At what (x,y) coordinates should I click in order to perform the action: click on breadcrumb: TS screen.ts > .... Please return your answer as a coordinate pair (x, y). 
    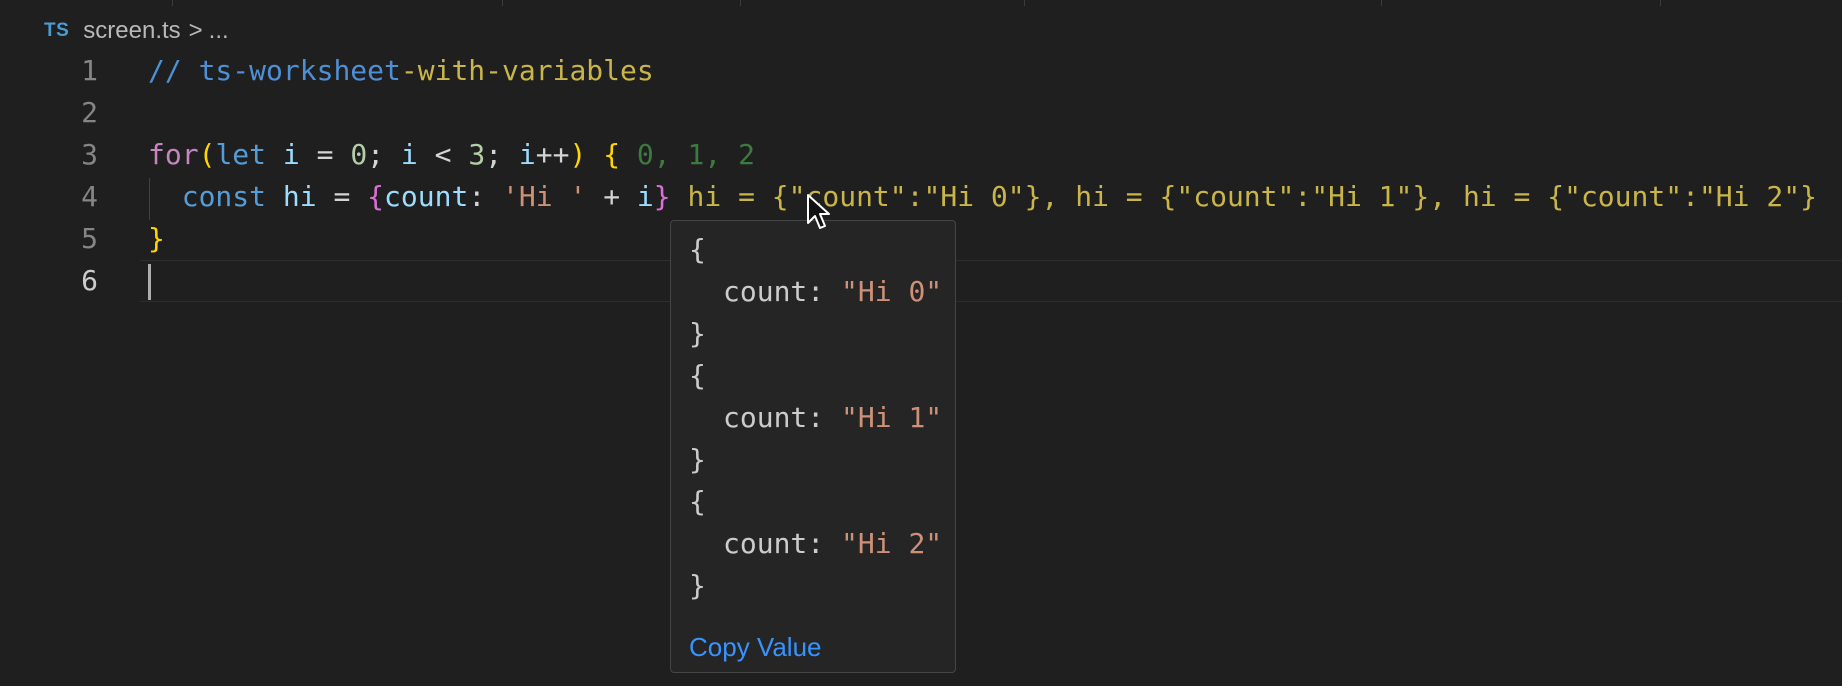
    Looking at the image, I should click on (136, 31).